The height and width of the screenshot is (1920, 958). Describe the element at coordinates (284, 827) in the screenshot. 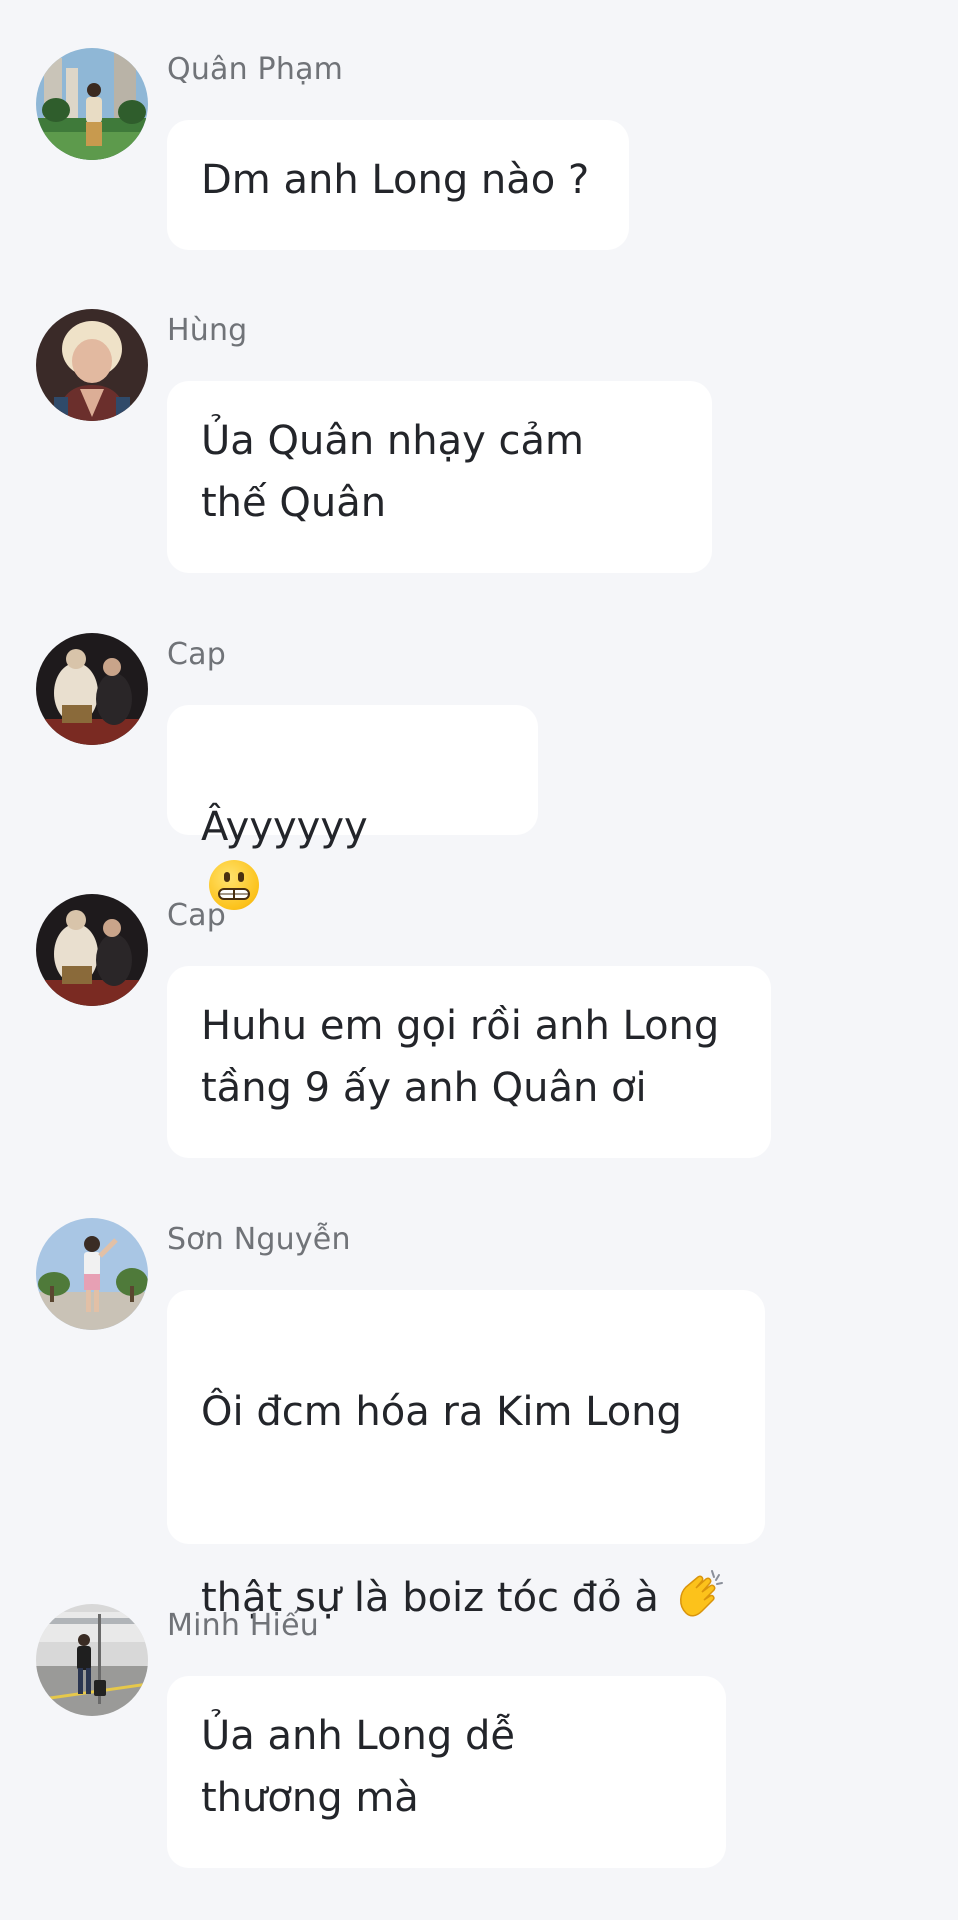

I see `message-text: Âyyyyyy` at that location.